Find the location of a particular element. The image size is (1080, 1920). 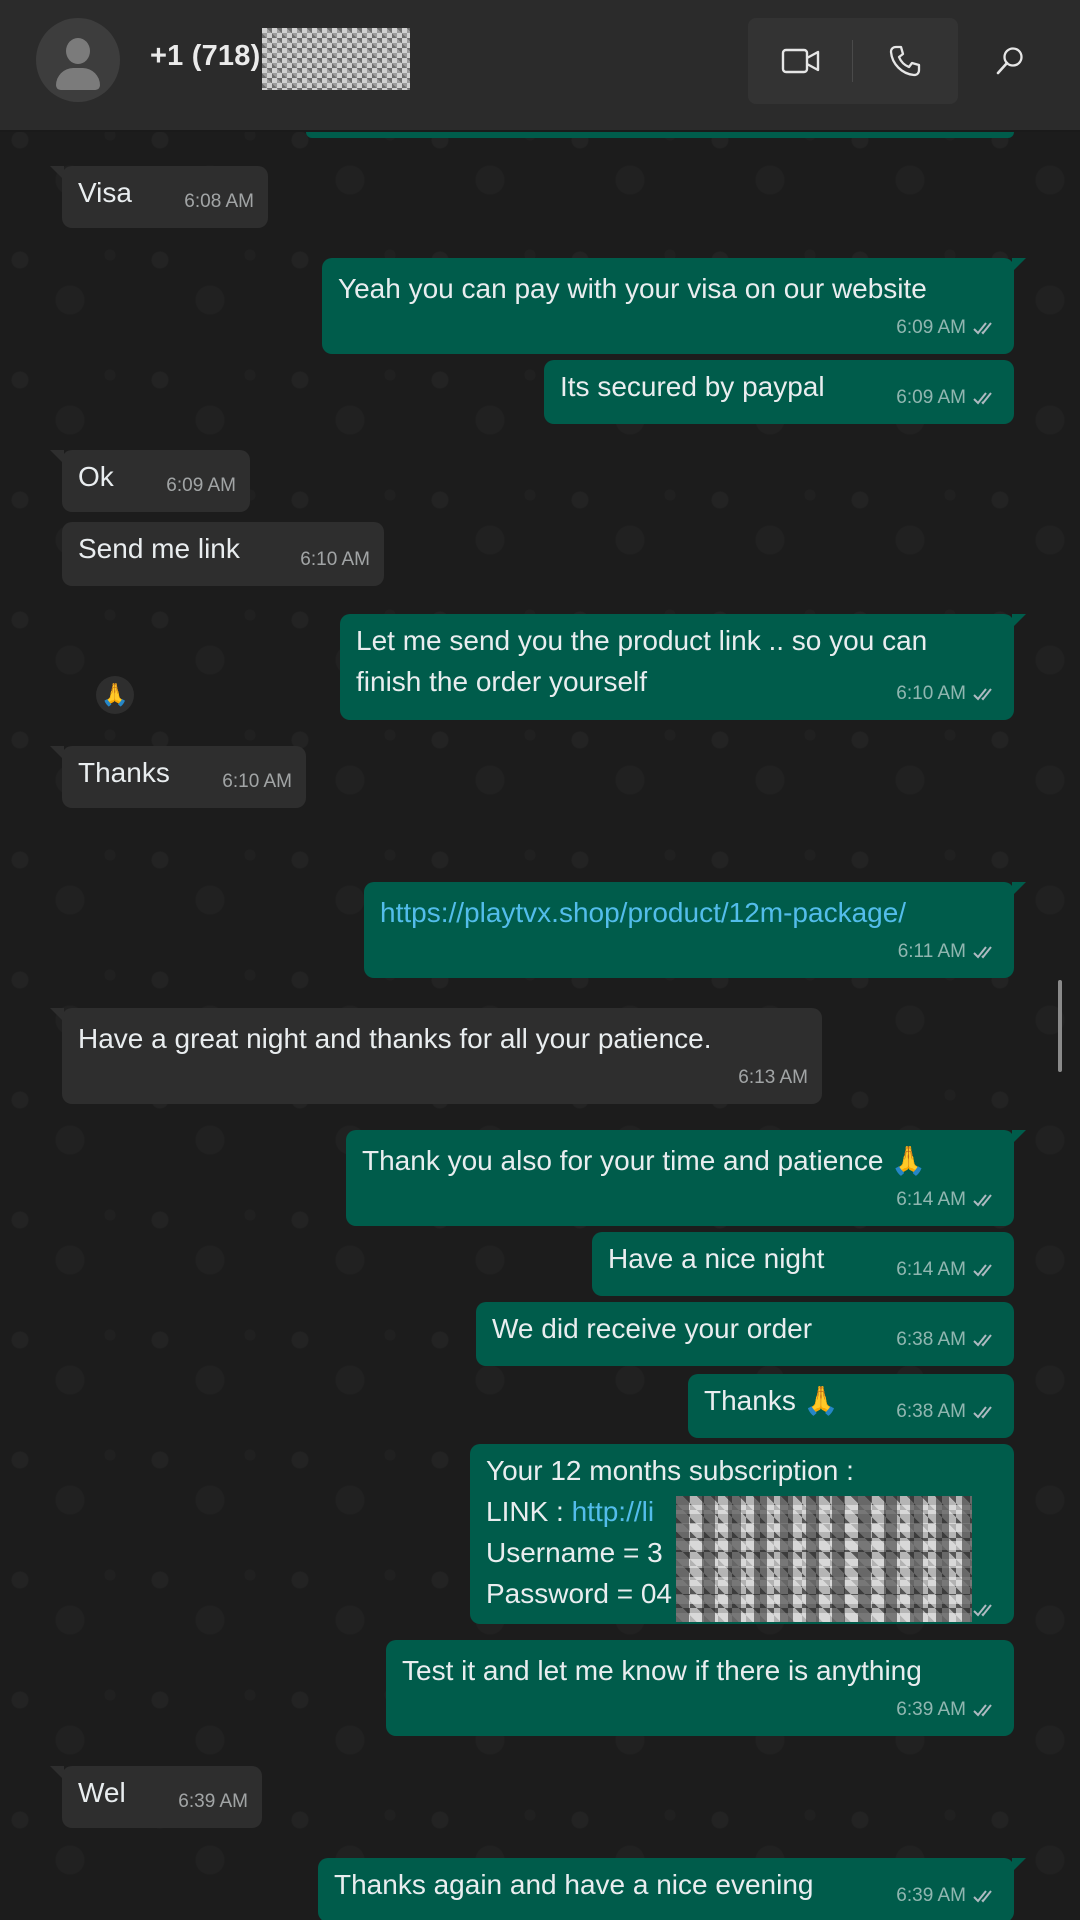

search-icon is located at coordinates (1009, 61).